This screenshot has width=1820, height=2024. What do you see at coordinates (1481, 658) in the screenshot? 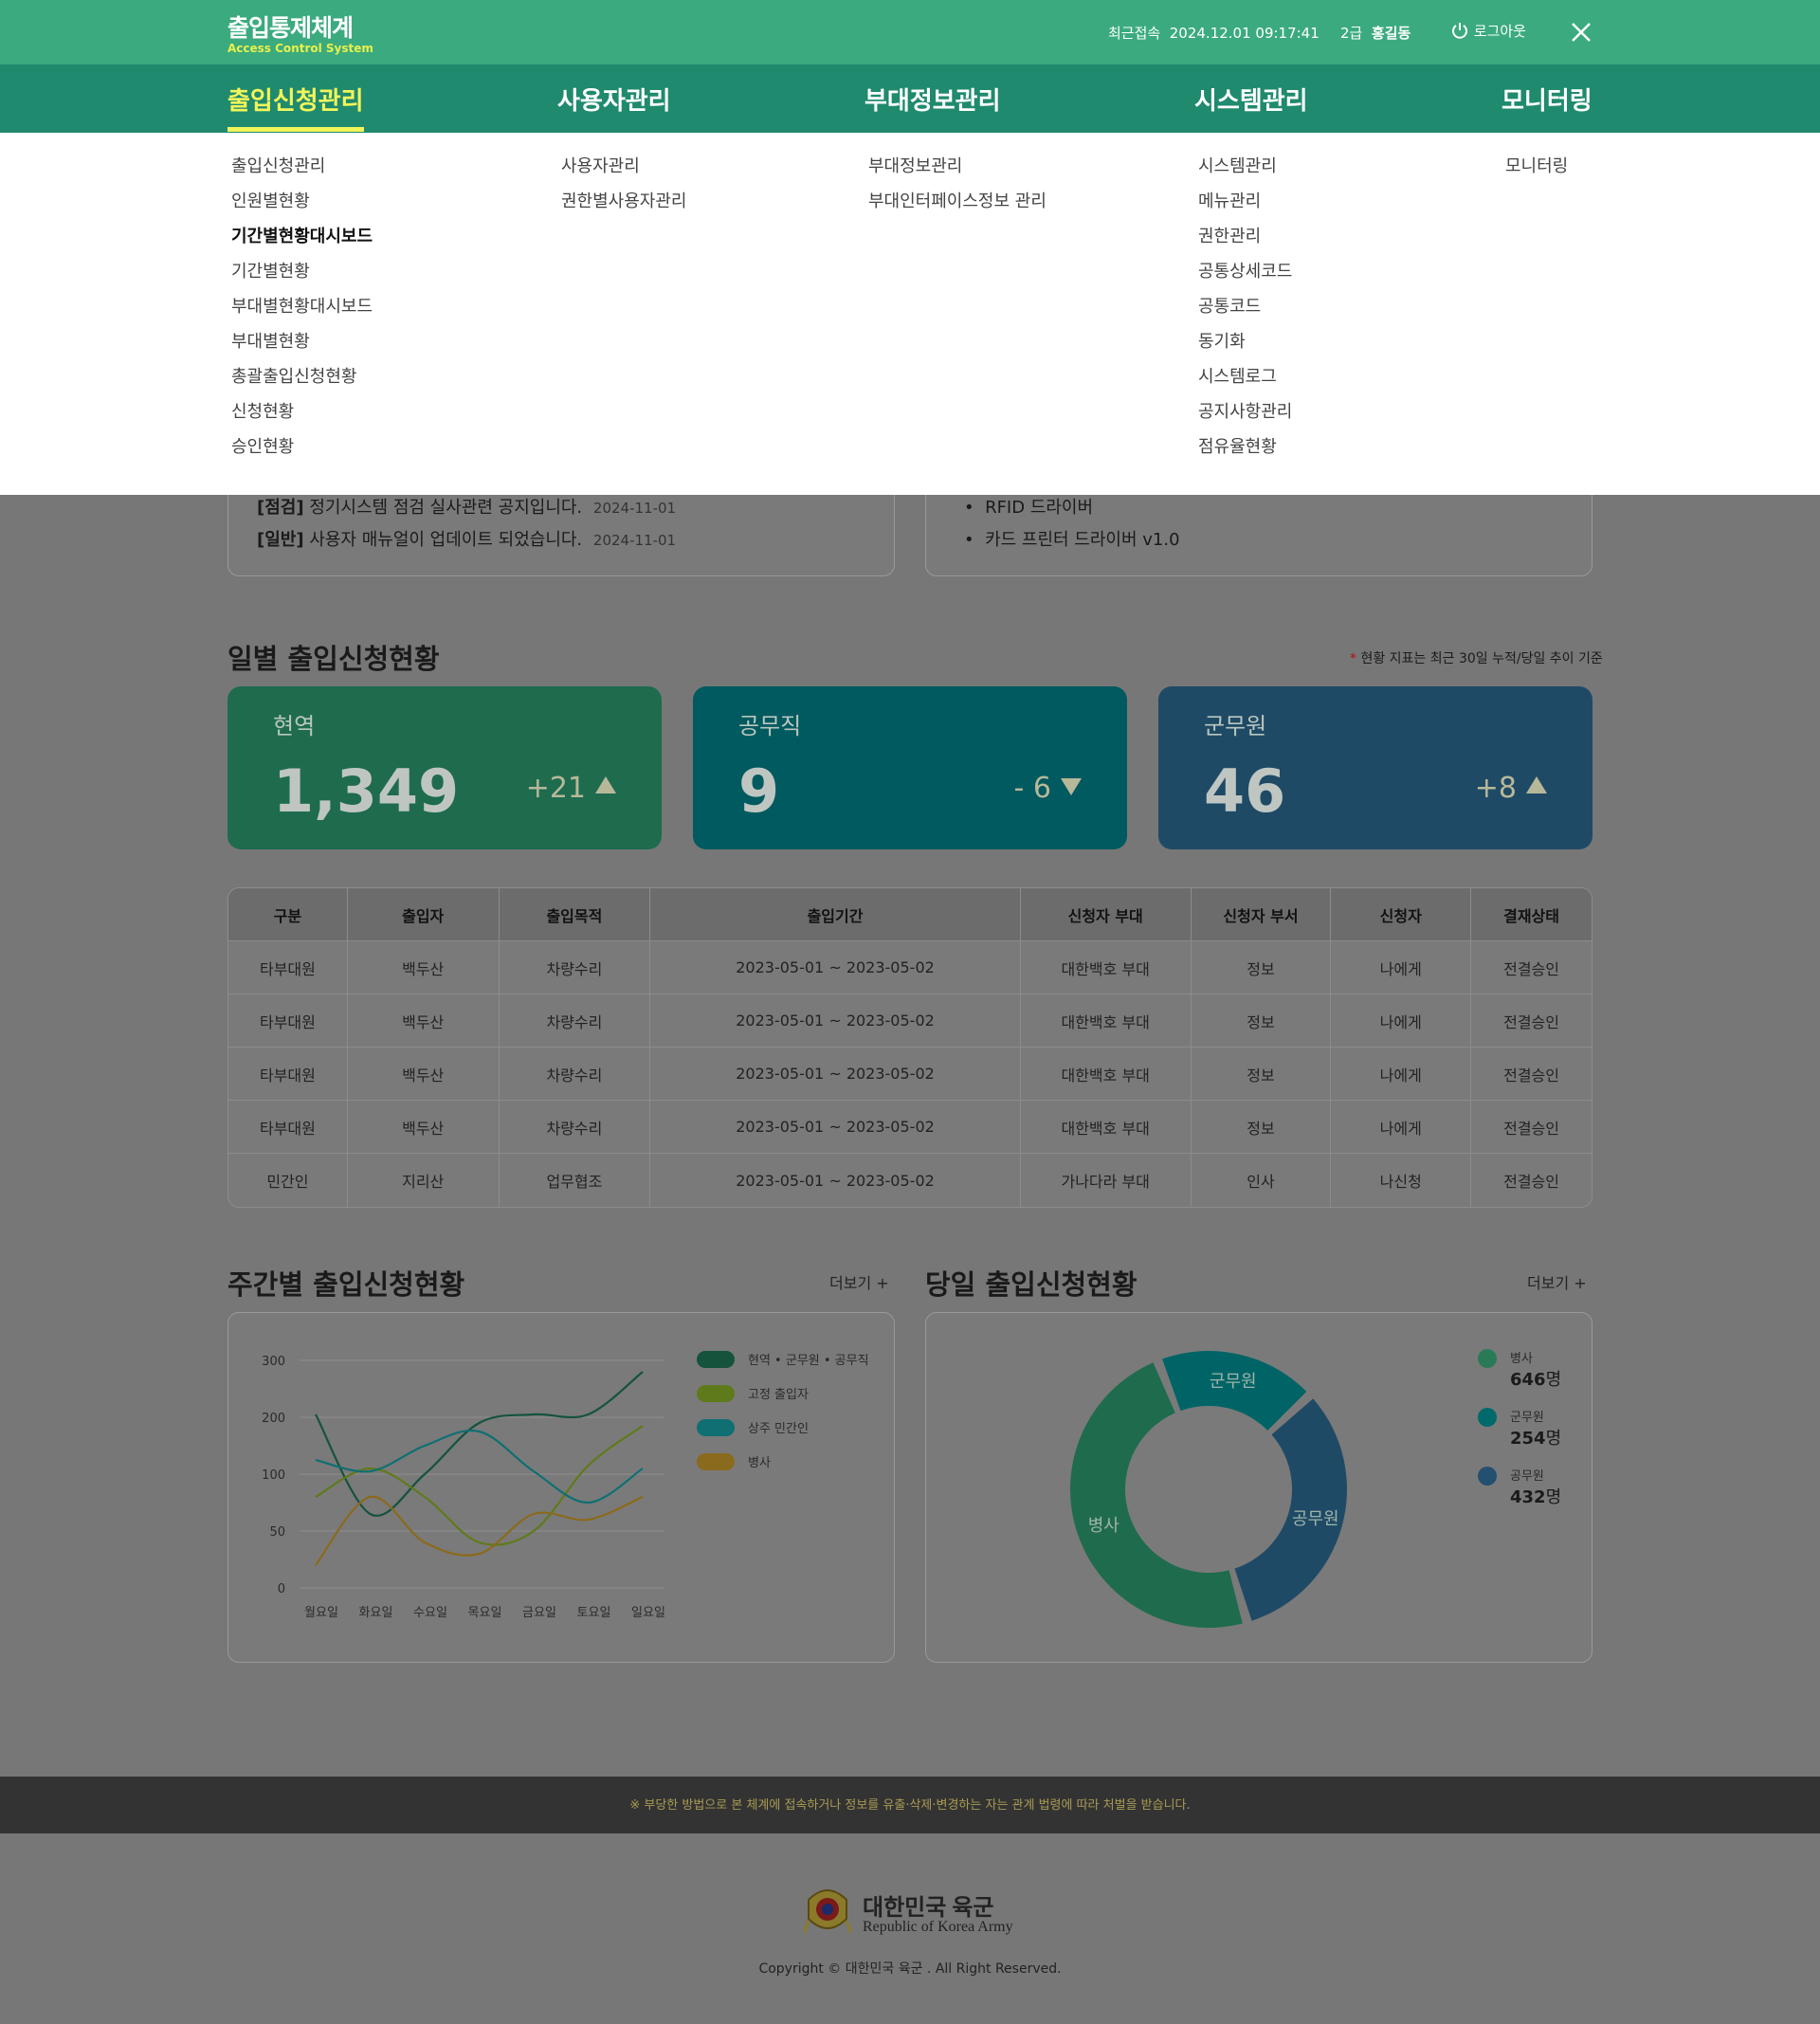
I see `note-text: 현황 지표는 최근 30일 누적/당일 추이 기준` at bounding box center [1481, 658].